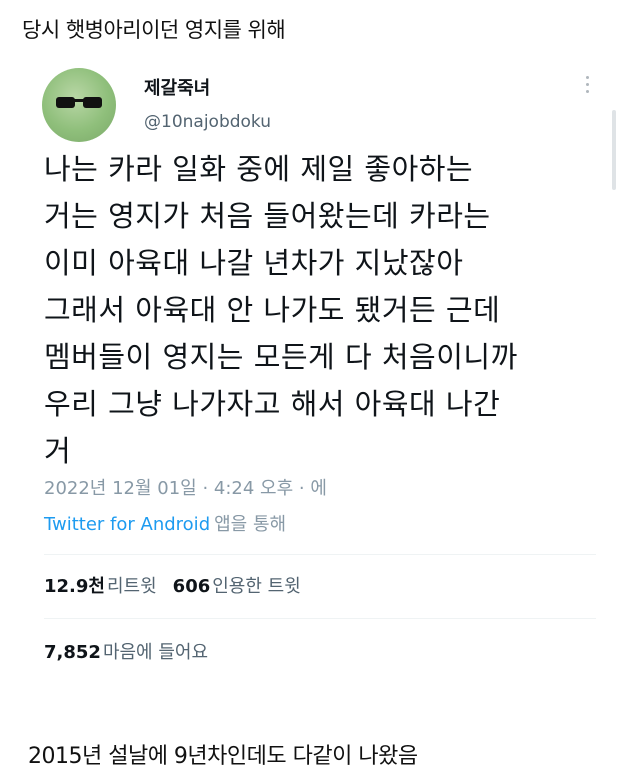 The width and height of the screenshot is (640, 782). What do you see at coordinates (127, 524) in the screenshot?
I see `source-app-link: Twitter for Android` at bounding box center [127, 524].